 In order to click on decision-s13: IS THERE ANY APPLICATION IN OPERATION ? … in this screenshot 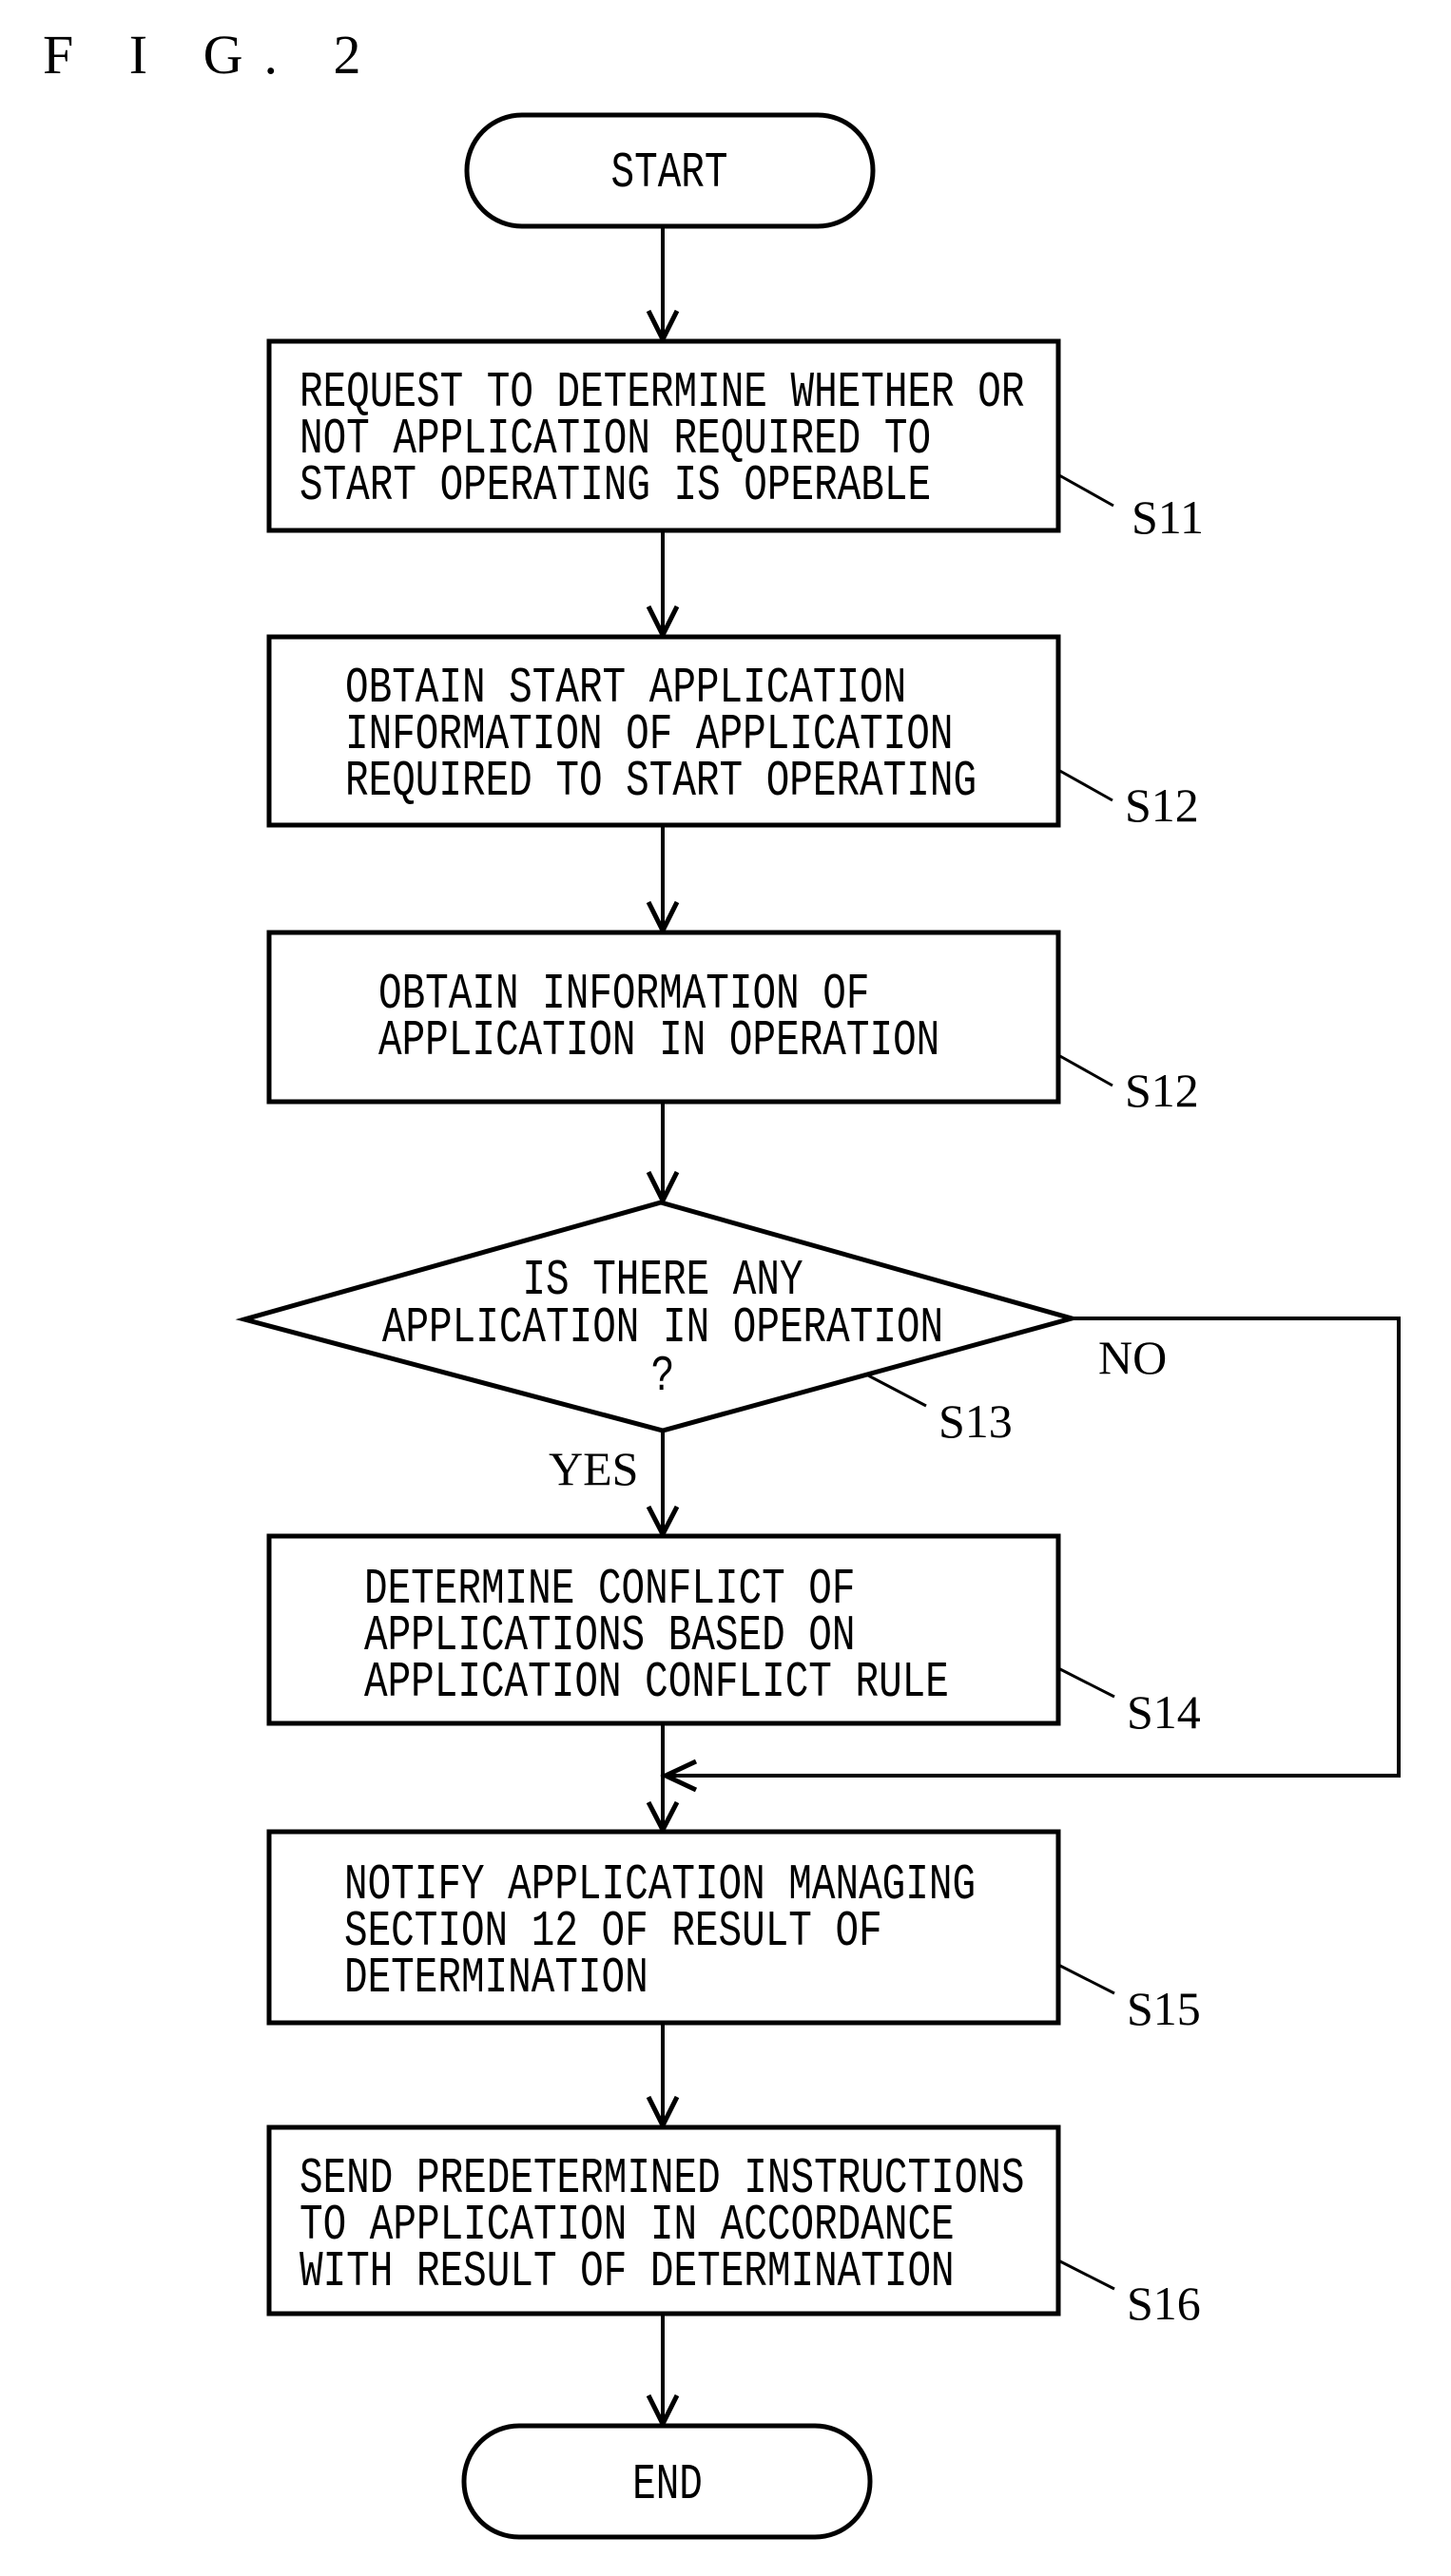, I will do `click(658, 1324)`.